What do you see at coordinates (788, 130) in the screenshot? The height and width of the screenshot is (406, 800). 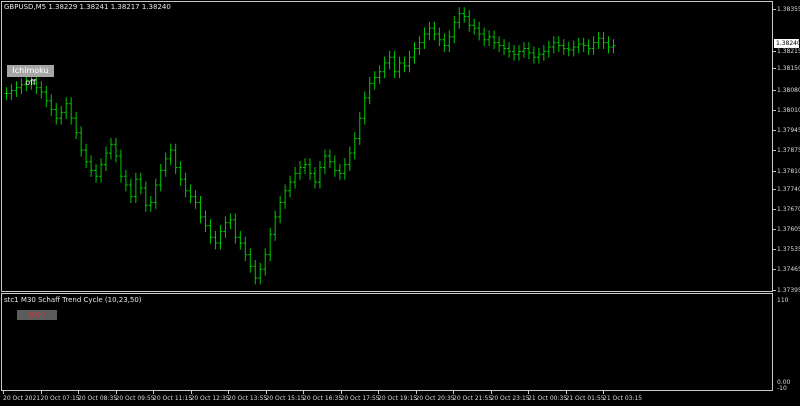 I see `price-label: 1.37945` at bounding box center [788, 130].